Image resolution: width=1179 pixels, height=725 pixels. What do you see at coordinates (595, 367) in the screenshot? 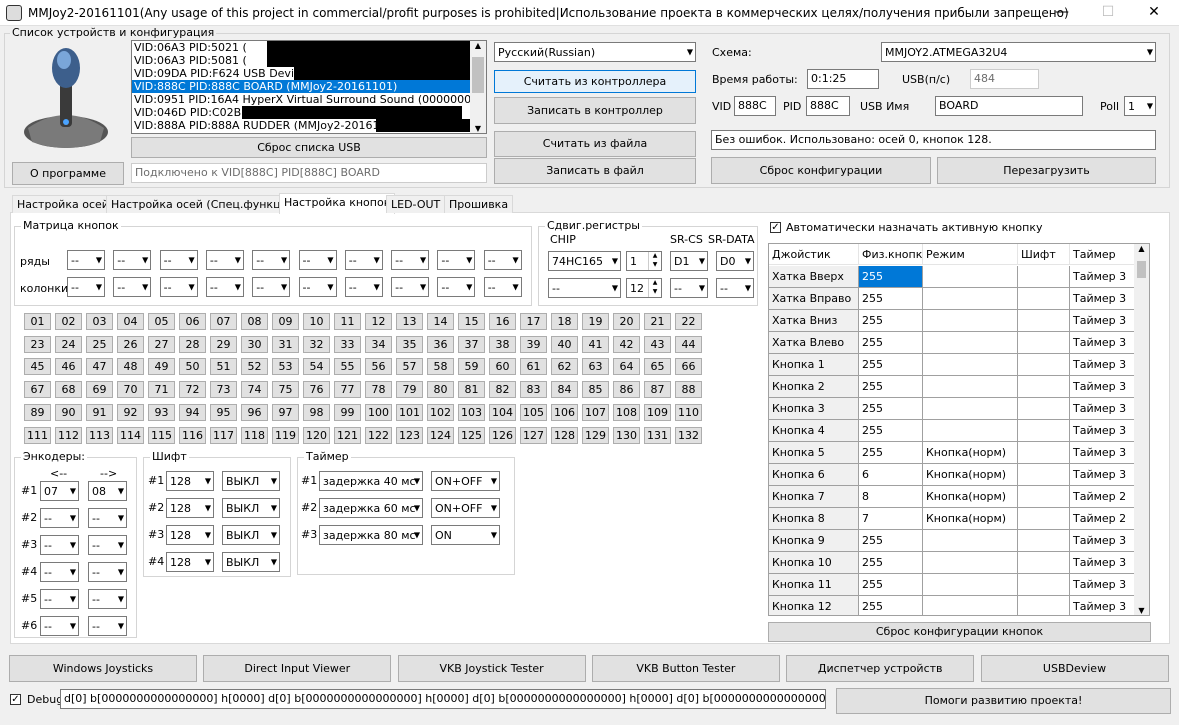
I see `button-63: 63` at bounding box center [595, 367].